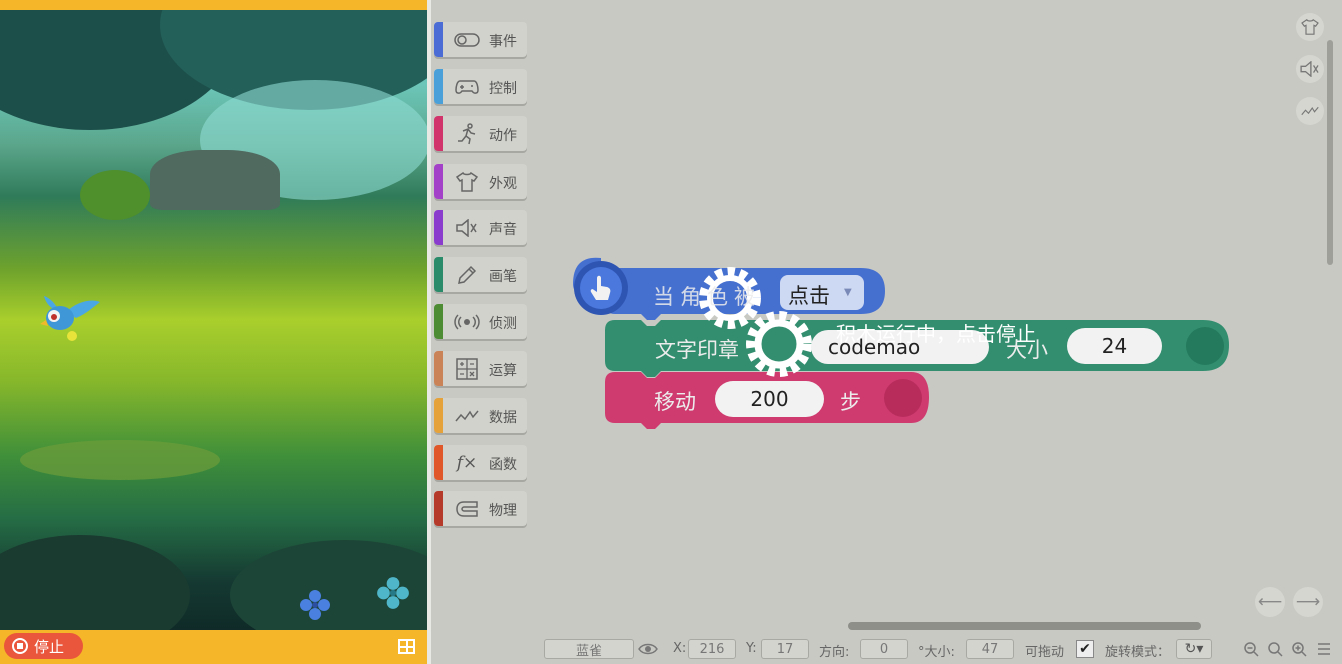 The width and height of the screenshot is (1342, 664). I want to click on category-label: 事件, so click(503, 42).